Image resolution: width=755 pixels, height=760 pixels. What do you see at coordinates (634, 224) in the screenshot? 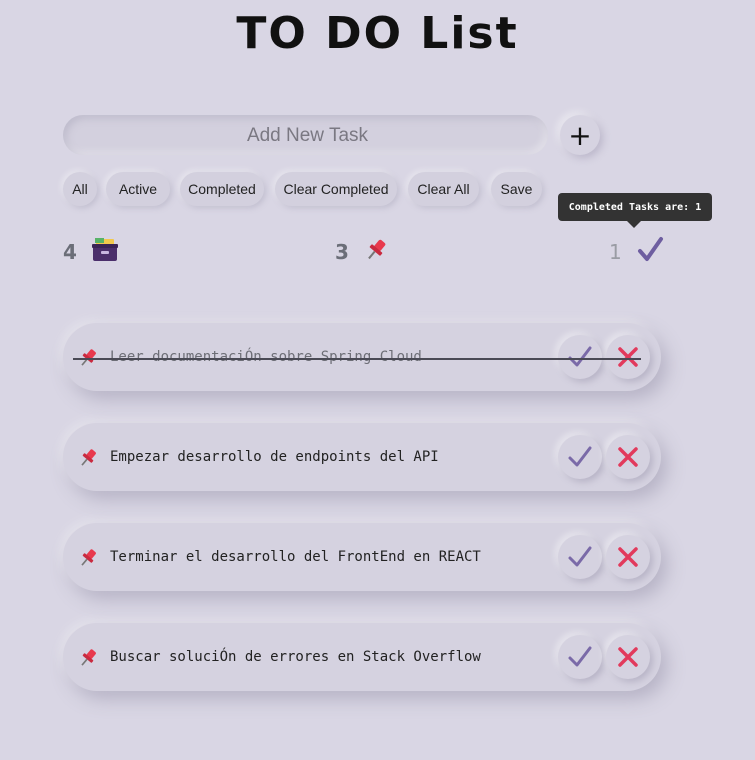
I see `tooltip-arrow` at bounding box center [634, 224].